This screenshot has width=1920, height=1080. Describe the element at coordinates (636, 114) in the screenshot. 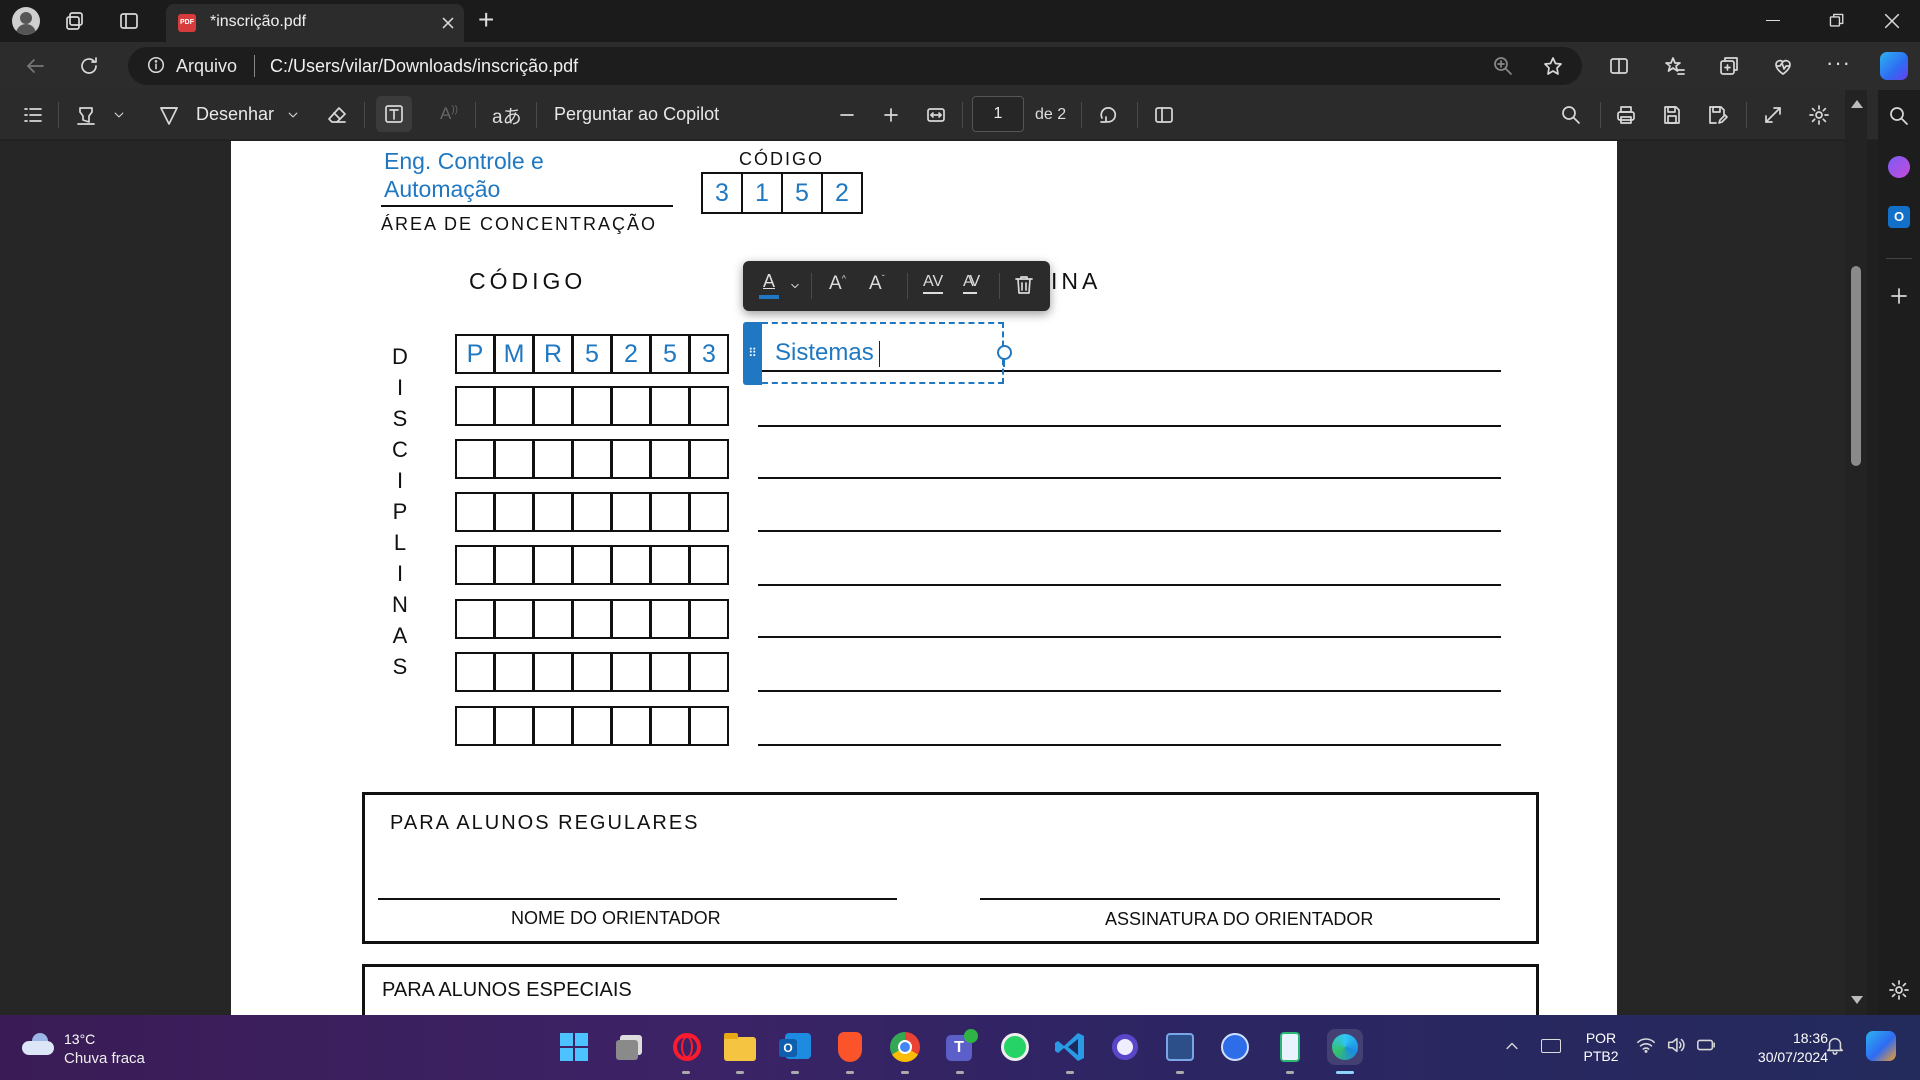

I see `ask-copilot-button: Perguntar ao Copilot` at that location.